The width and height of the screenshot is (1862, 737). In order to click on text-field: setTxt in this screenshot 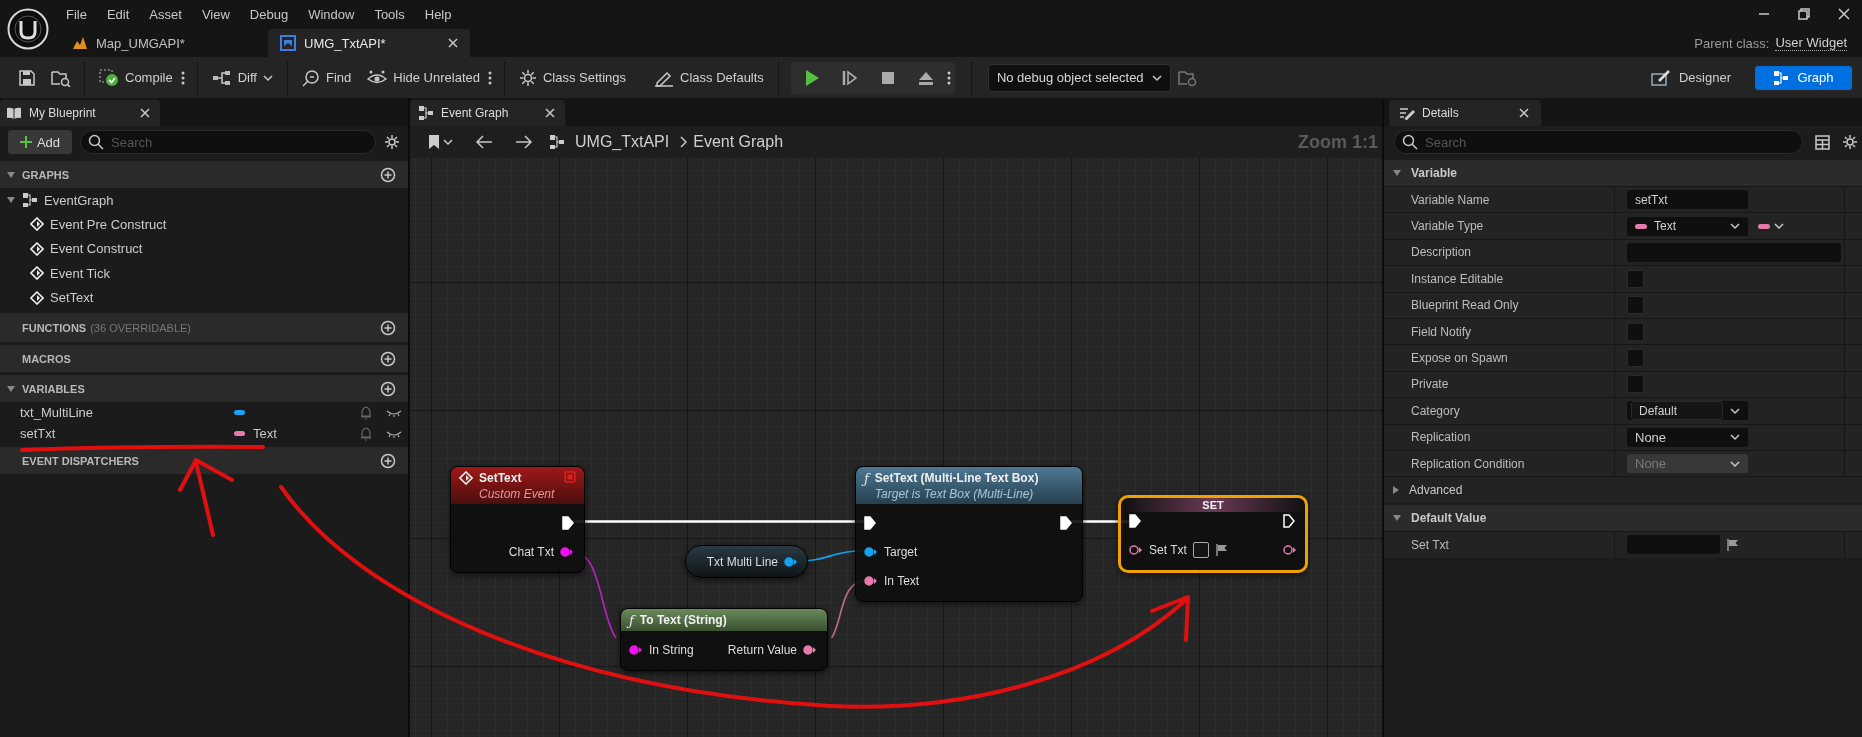, I will do `click(1687, 200)`.